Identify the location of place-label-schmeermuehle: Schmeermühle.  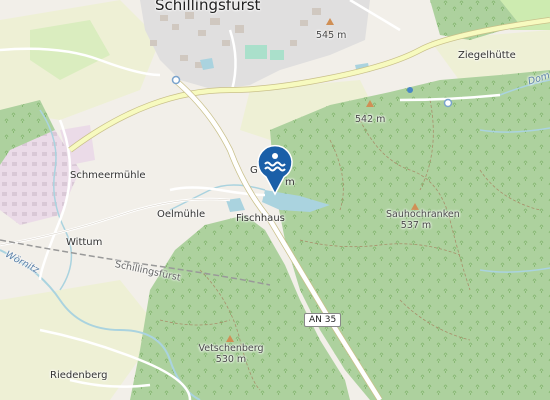
(108, 175).